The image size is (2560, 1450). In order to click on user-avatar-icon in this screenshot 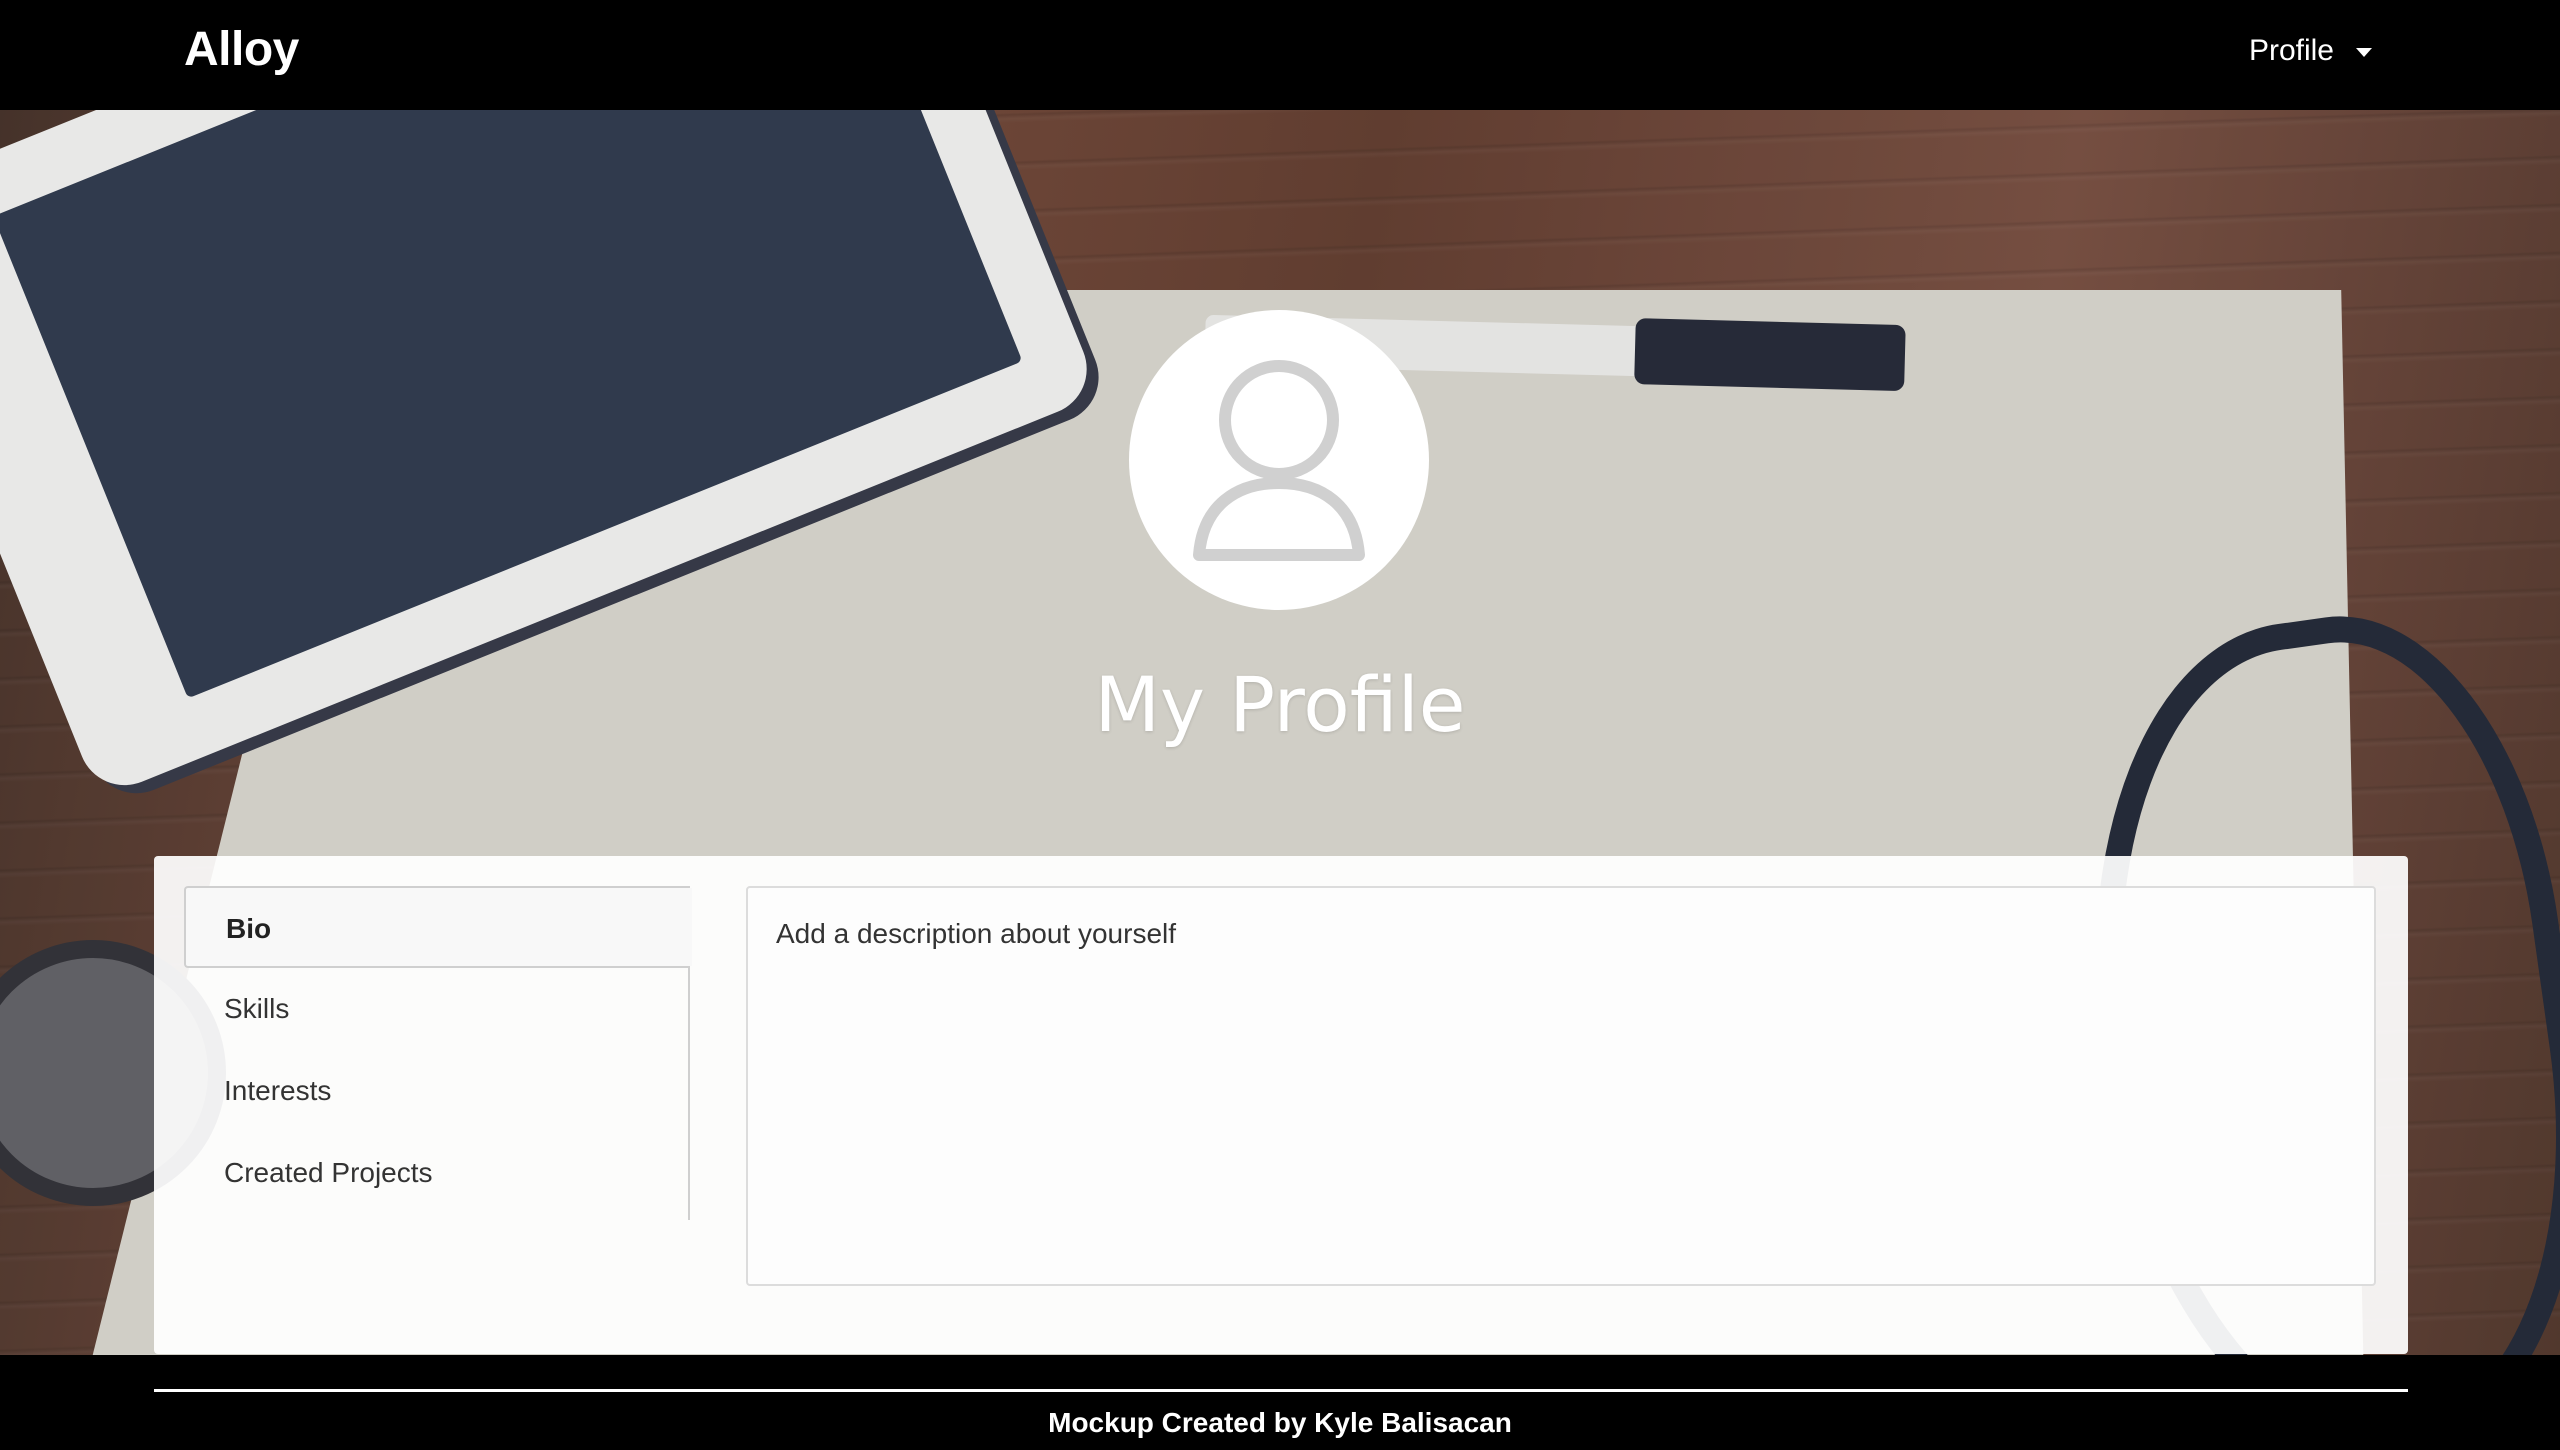, I will do `click(1279, 460)`.